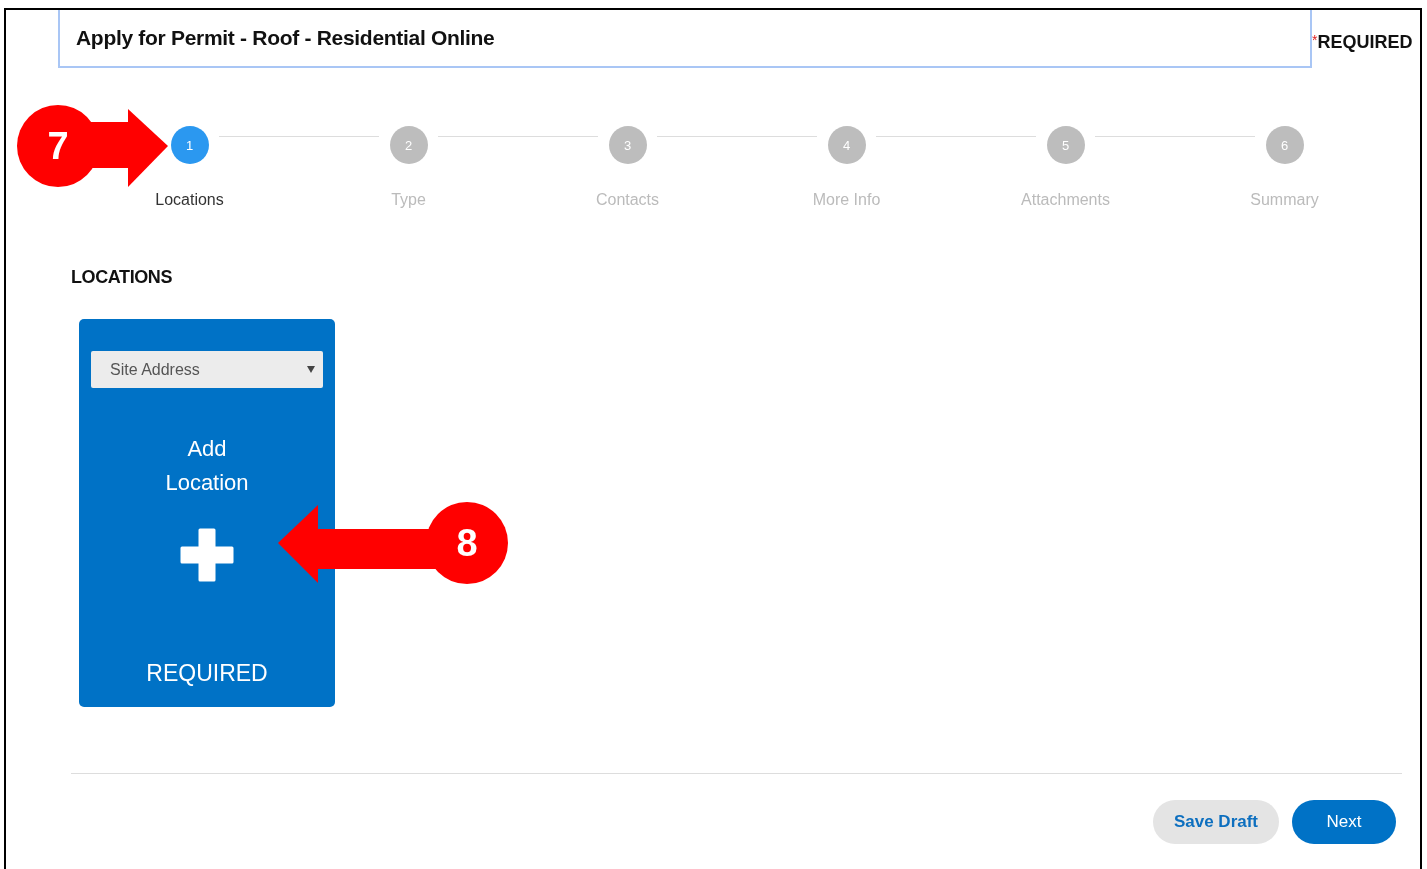  Describe the element at coordinates (1065, 145) in the screenshot. I see `step-number: 5` at that location.